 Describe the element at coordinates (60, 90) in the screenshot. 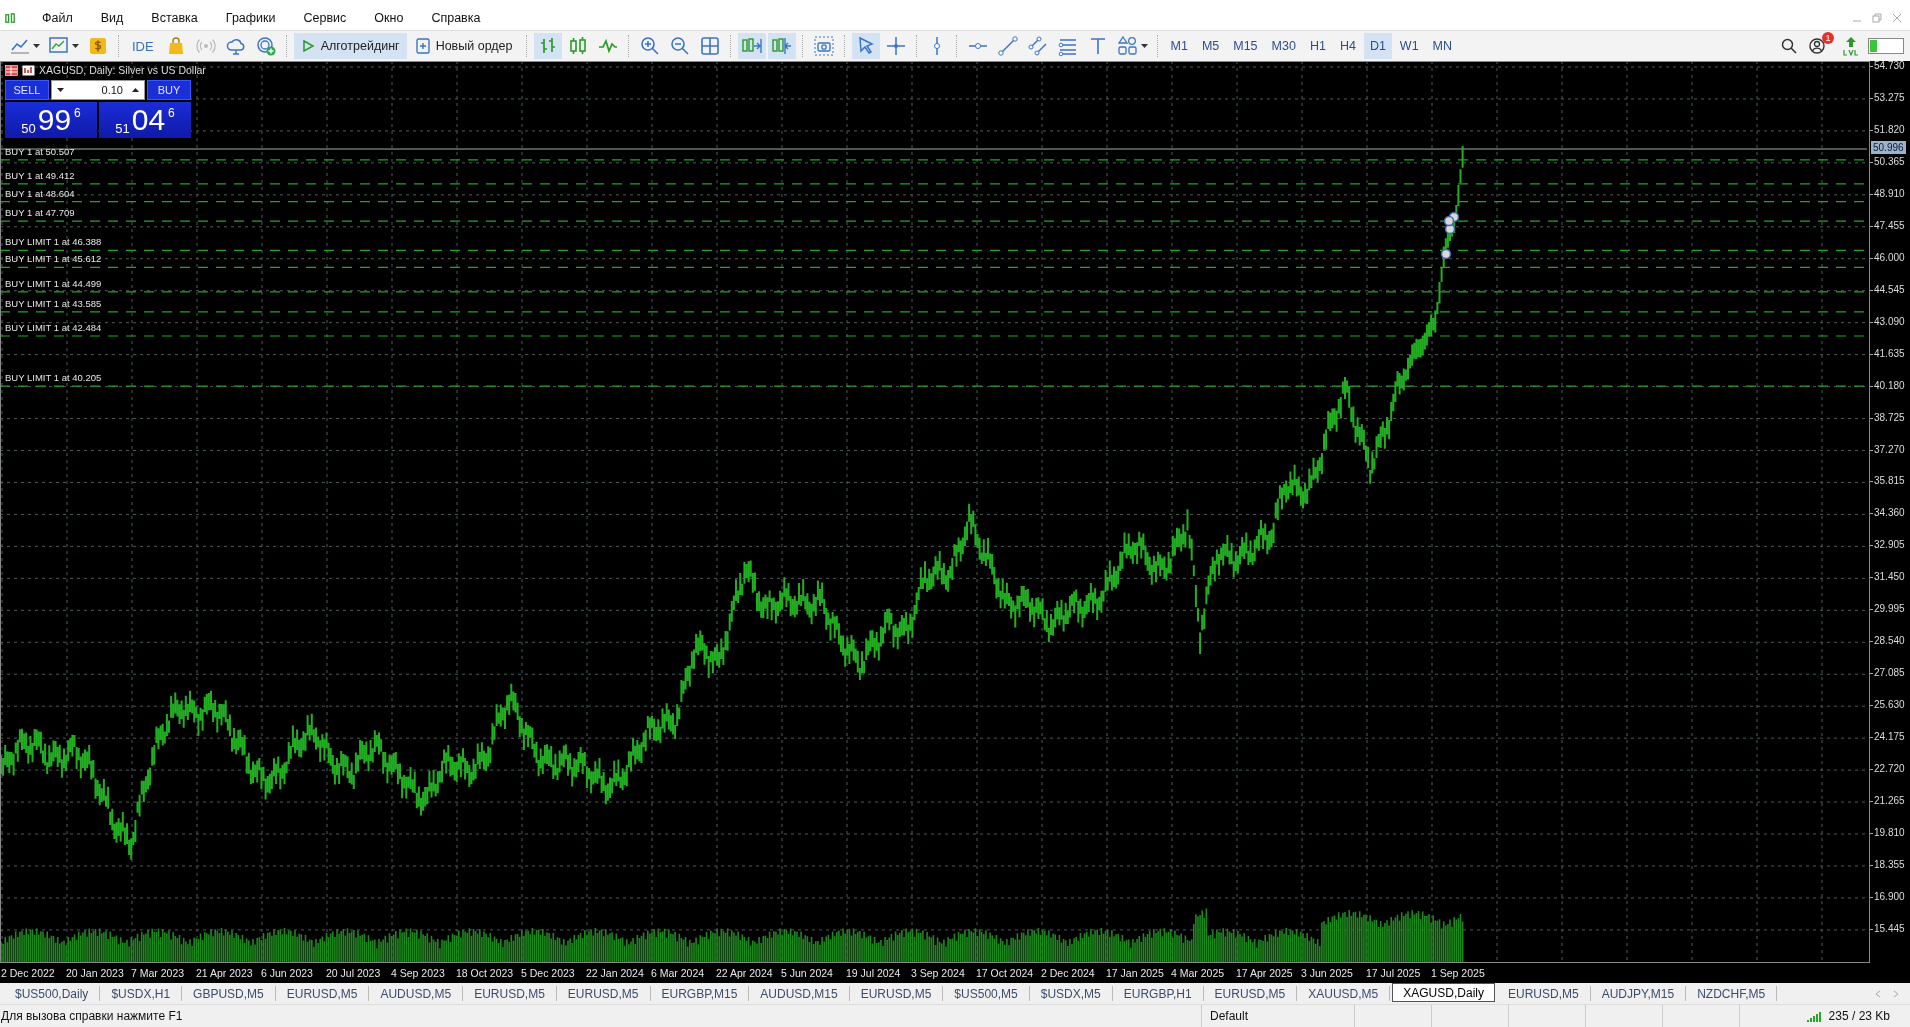

I see `down-arrow-icon` at that location.